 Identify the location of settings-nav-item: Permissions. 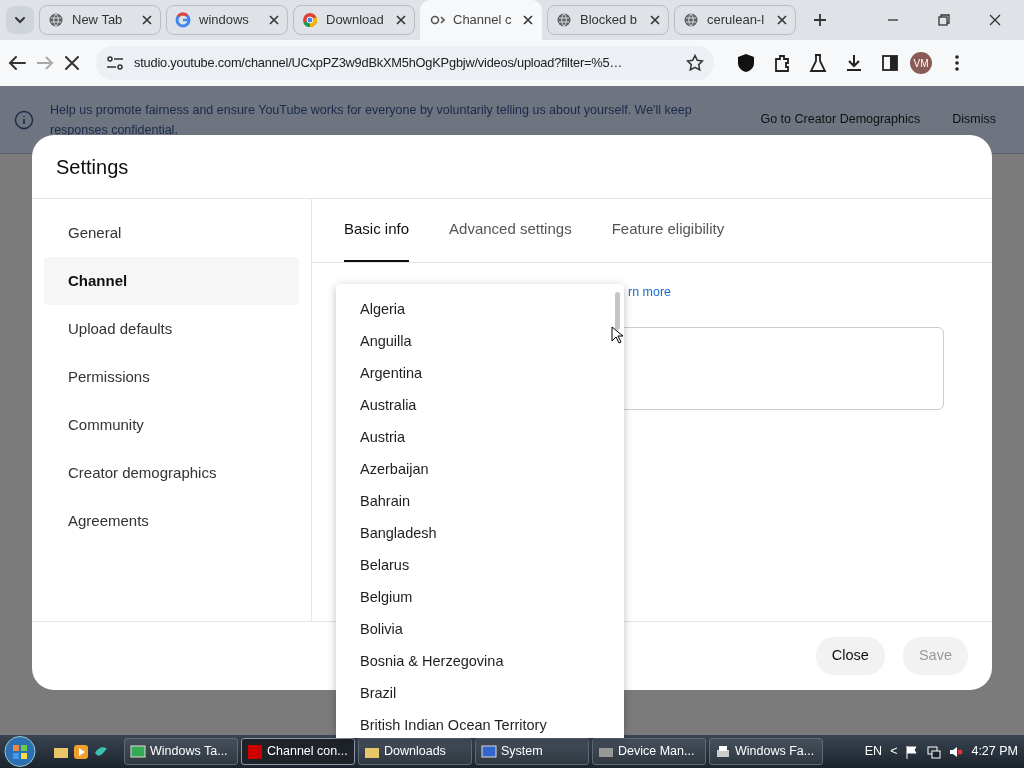
(171, 377).